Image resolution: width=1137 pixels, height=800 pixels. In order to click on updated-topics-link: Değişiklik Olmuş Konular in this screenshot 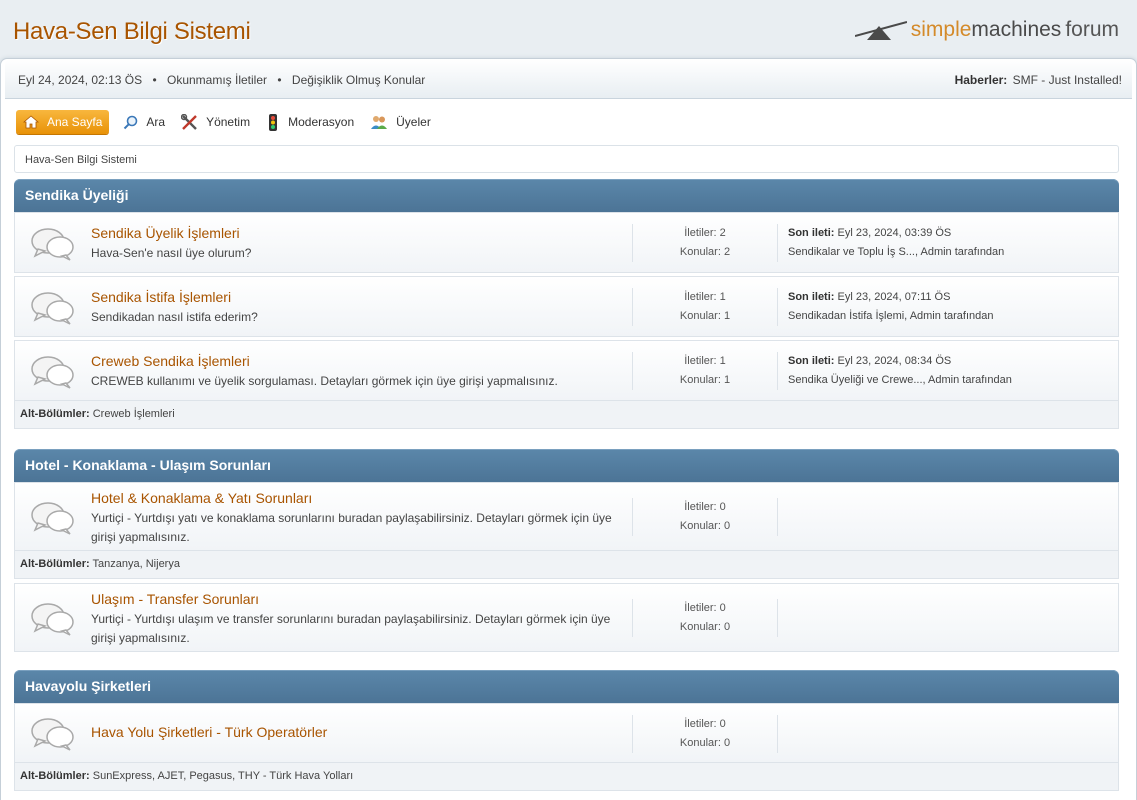, I will do `click(358, 80)`.